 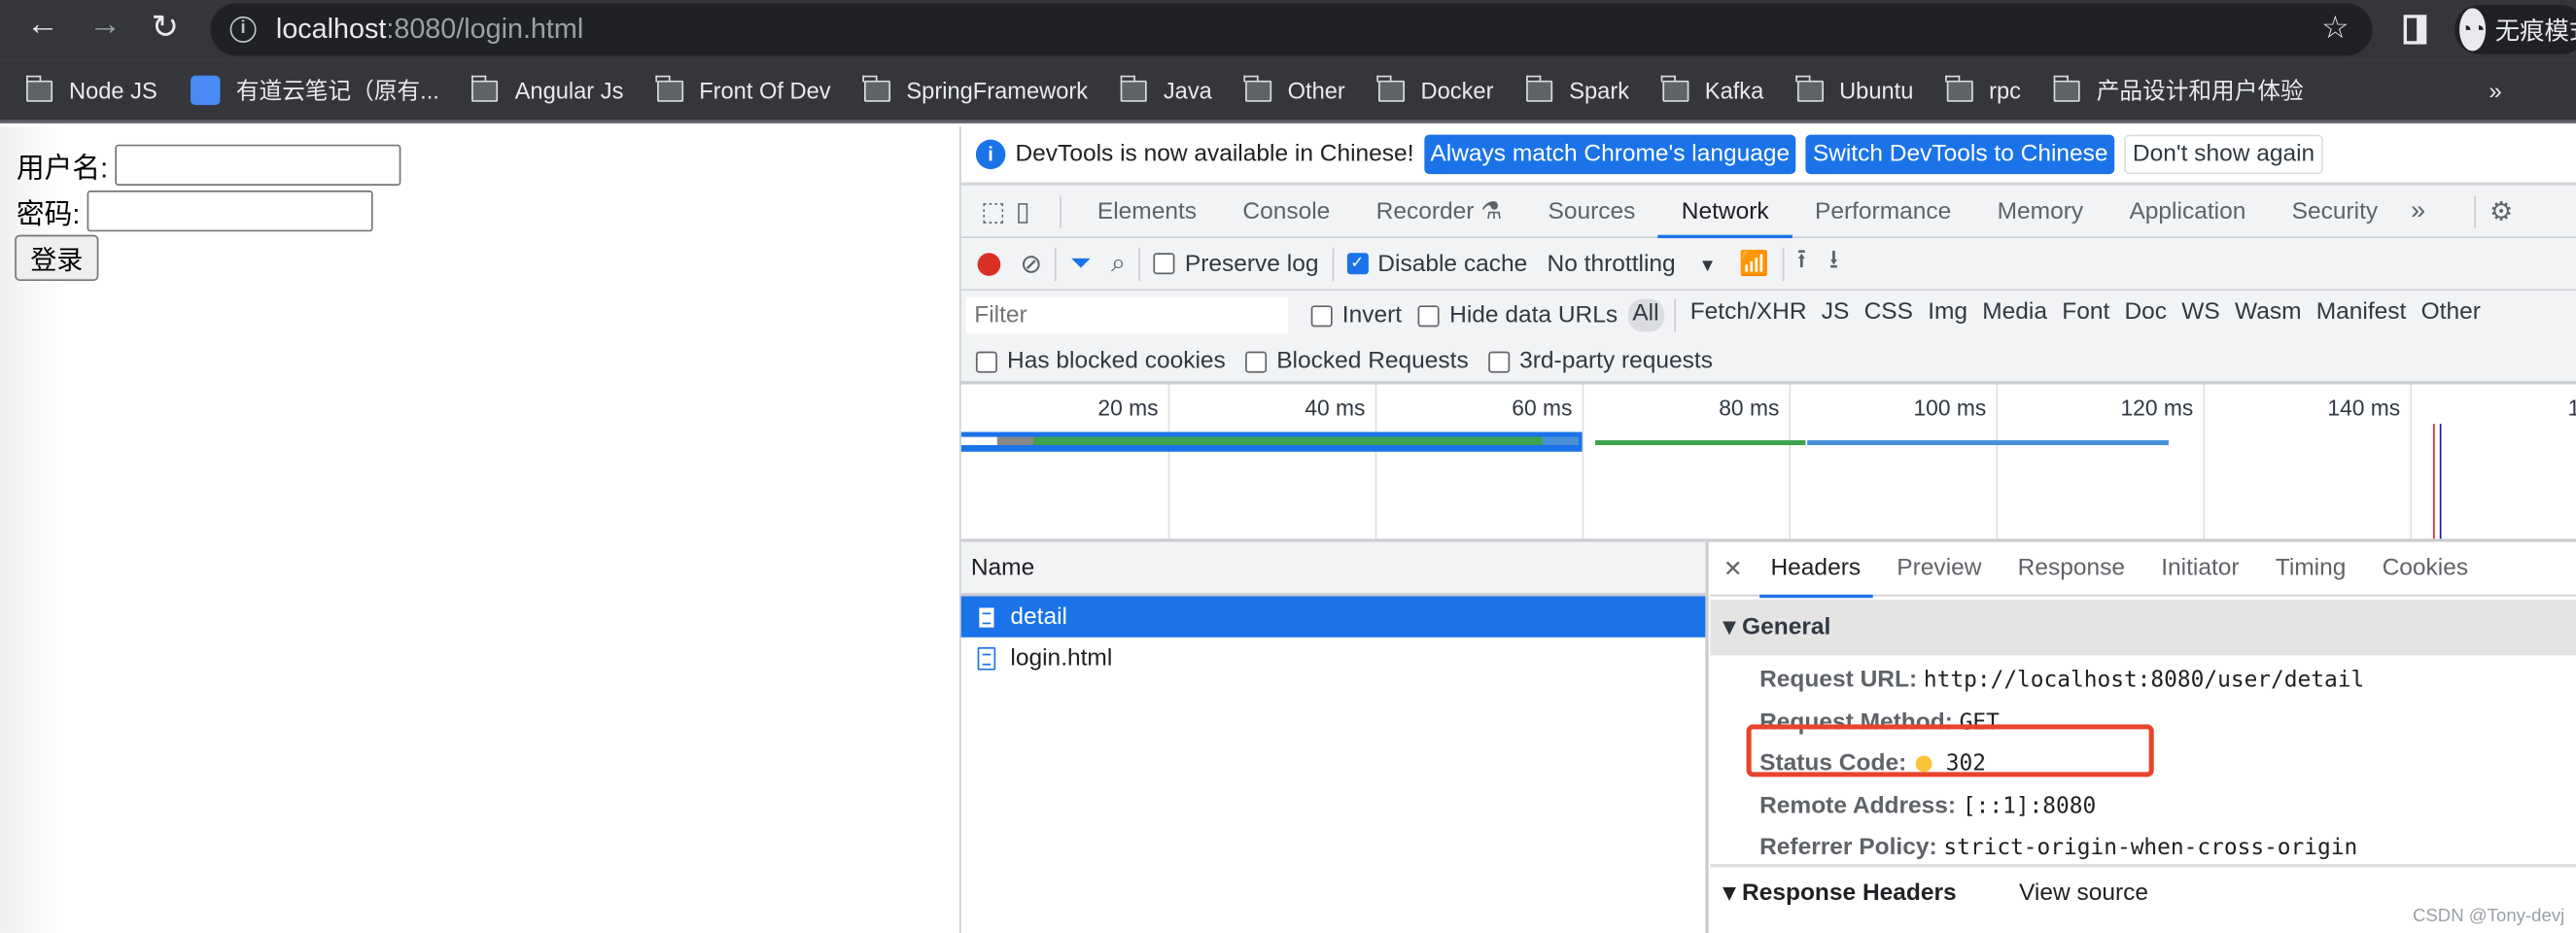 I want to click on bookmark-item: SpringFramework, so click(x=975, y=88).